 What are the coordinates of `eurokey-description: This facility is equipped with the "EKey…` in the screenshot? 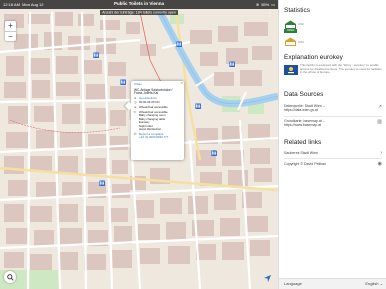 It's located at (341, 69).